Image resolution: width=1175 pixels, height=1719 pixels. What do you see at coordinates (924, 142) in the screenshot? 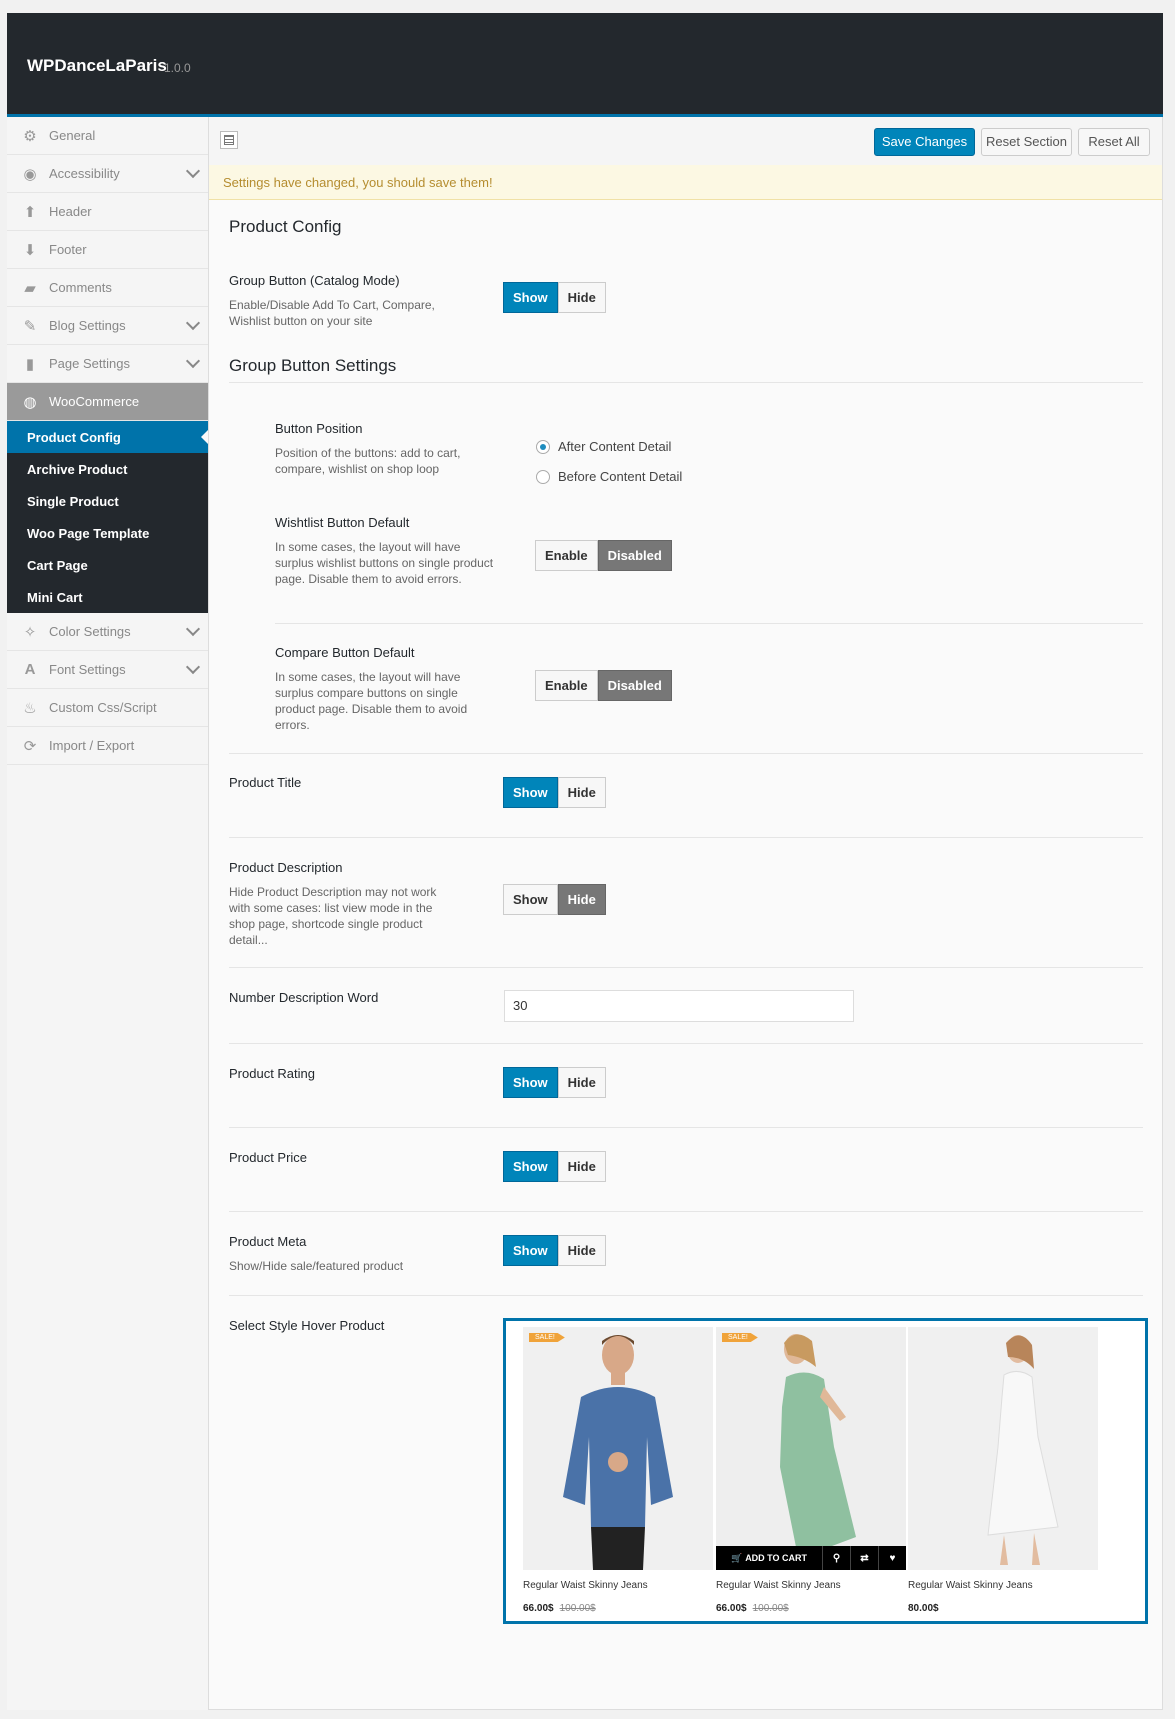
I see `save-changes-button: Save Changes` at bounding box center [924, 142].